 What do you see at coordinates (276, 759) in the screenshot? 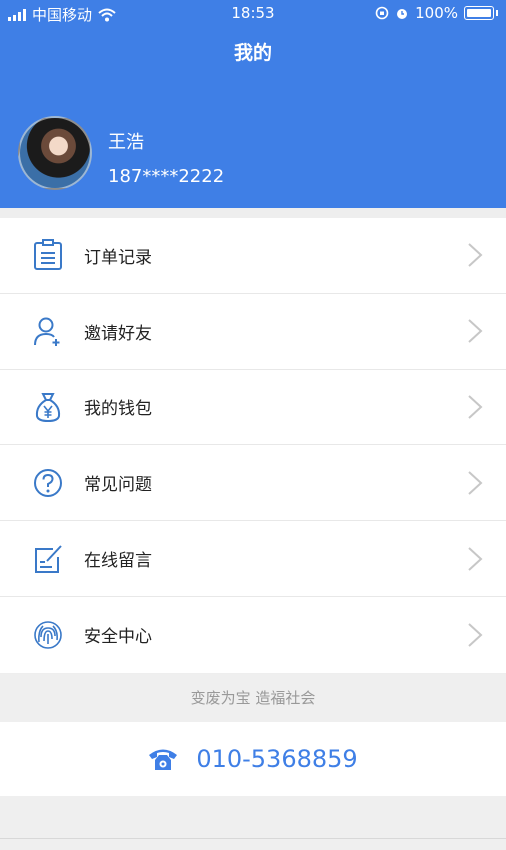
I see `hotline-number: 010-5368859` at bounding box center [276, 759].